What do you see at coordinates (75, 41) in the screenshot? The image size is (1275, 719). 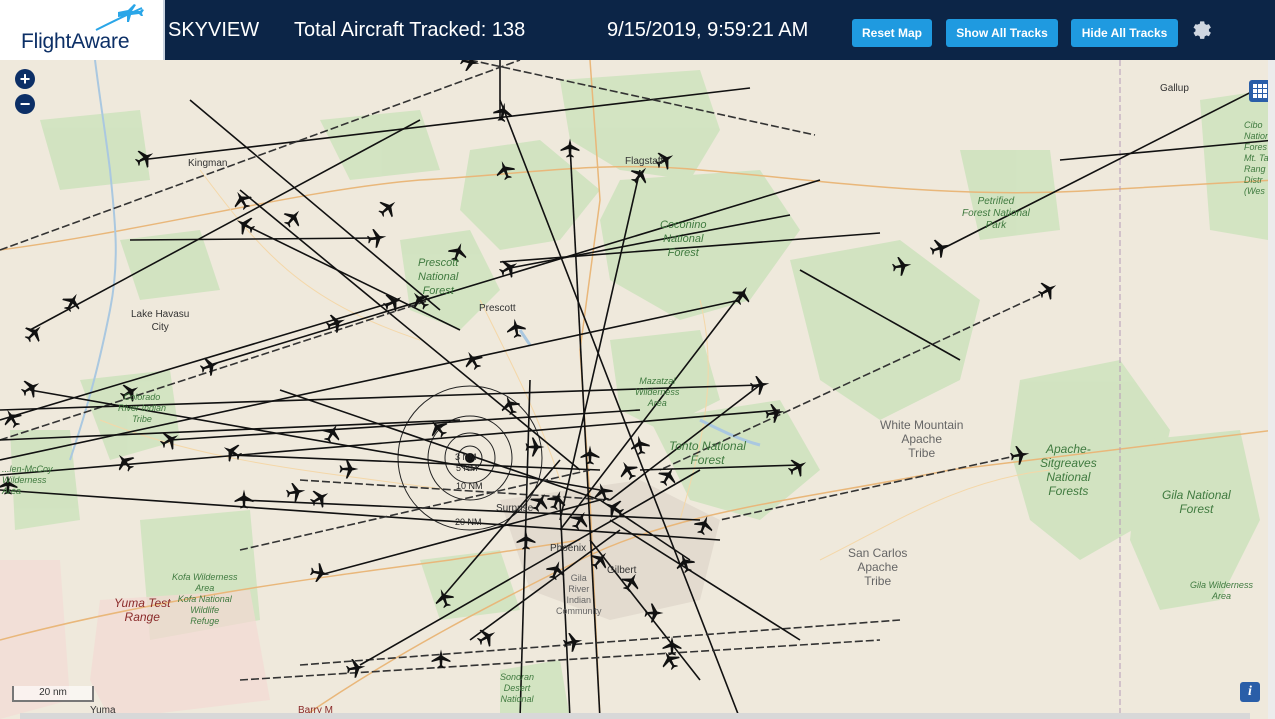 I see `logo-text: FlightAware` at bounding box center [75, 41].